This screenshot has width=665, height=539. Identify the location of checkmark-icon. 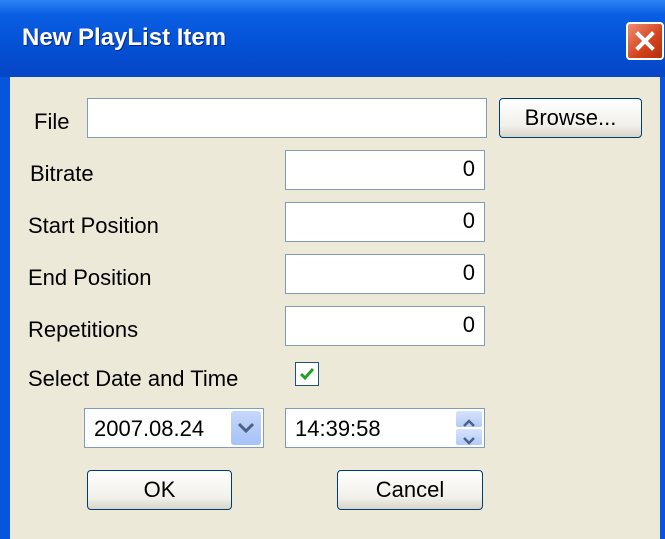
(307, 374).